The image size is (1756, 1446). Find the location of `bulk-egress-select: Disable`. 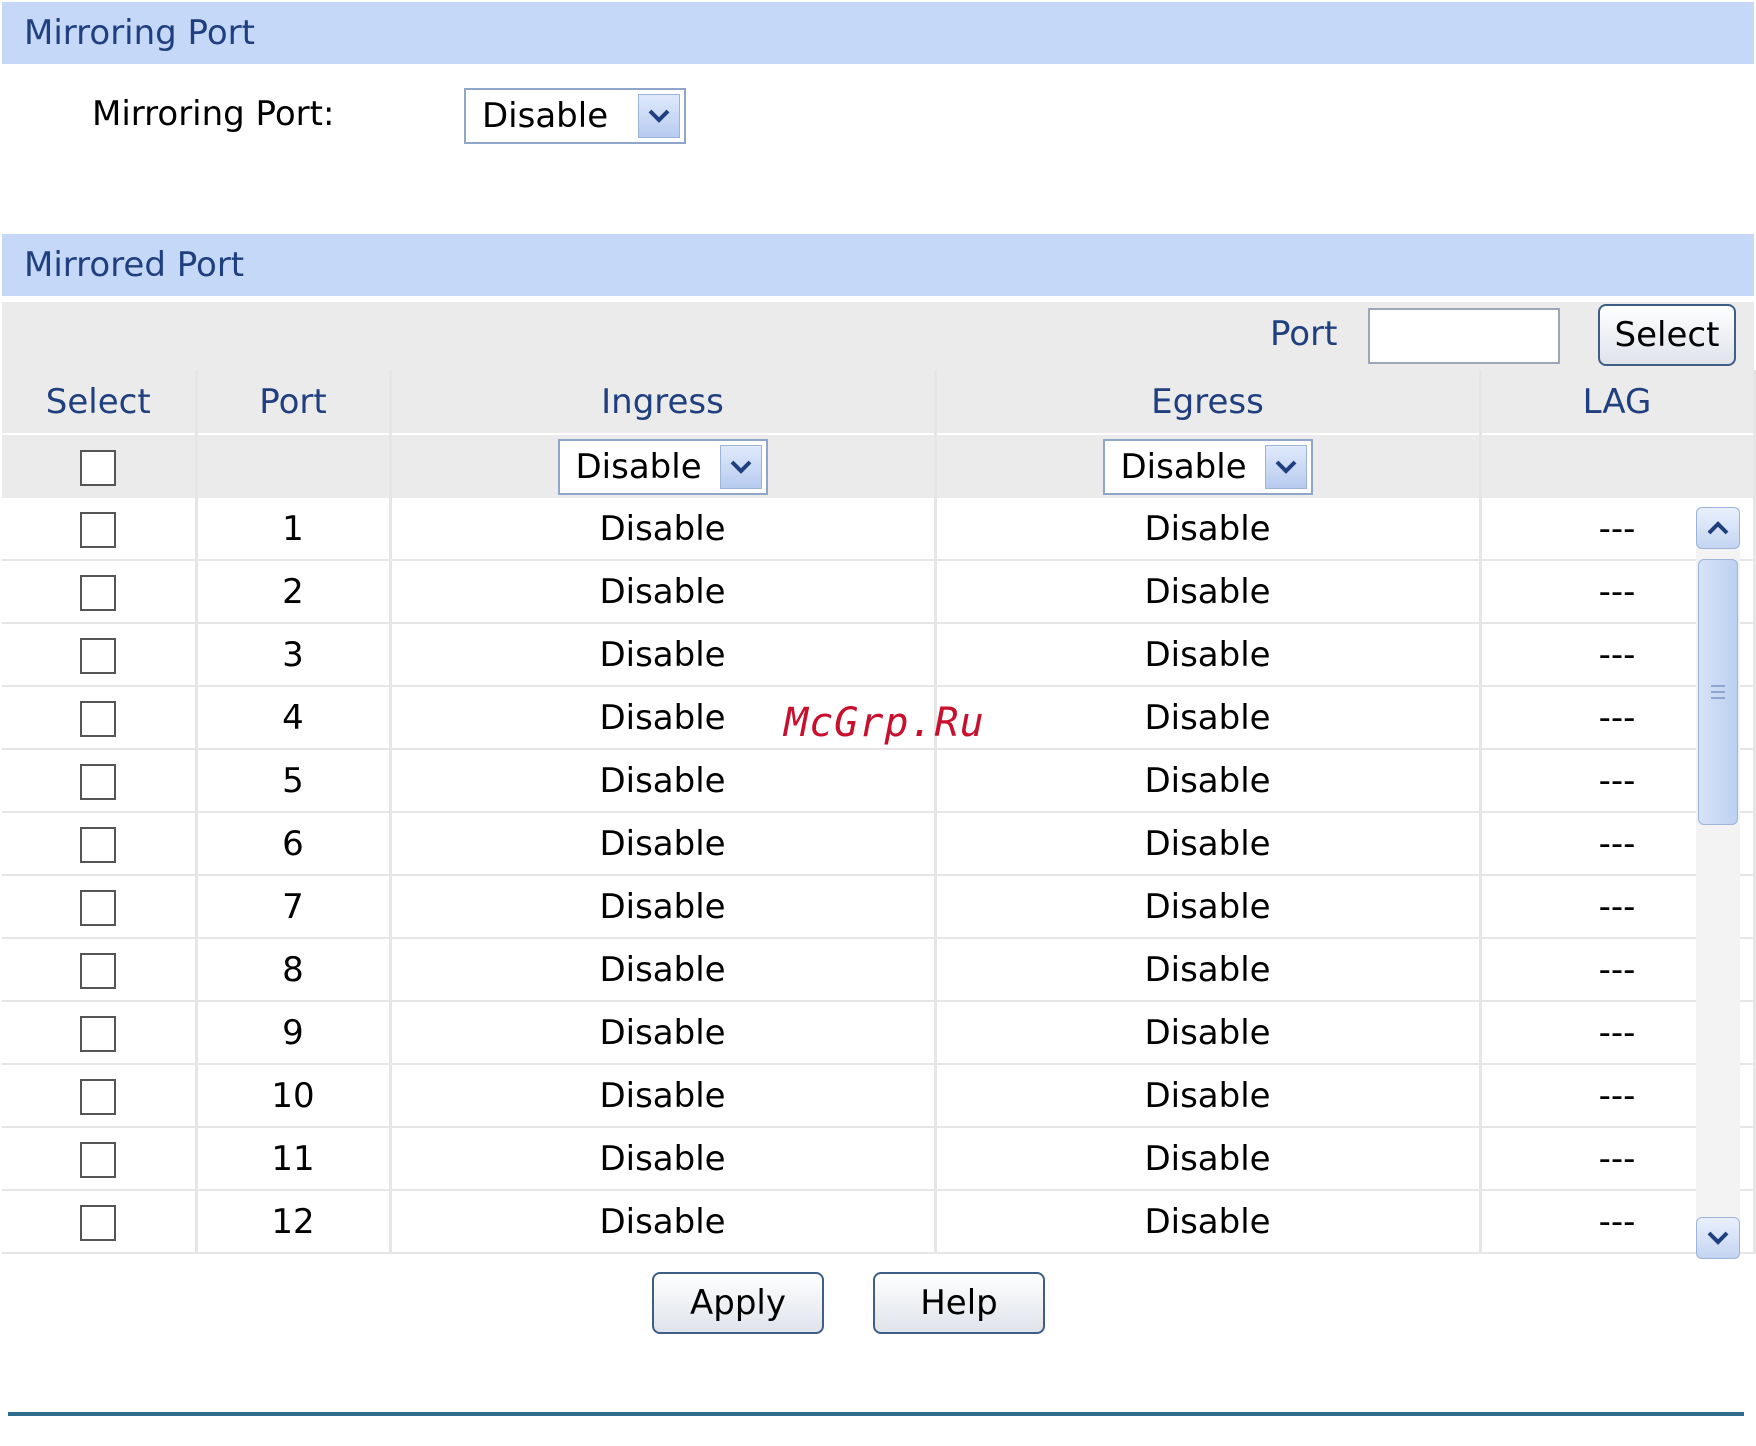

bulk-egress-select: Disable is located at coordinates (1207, 466).